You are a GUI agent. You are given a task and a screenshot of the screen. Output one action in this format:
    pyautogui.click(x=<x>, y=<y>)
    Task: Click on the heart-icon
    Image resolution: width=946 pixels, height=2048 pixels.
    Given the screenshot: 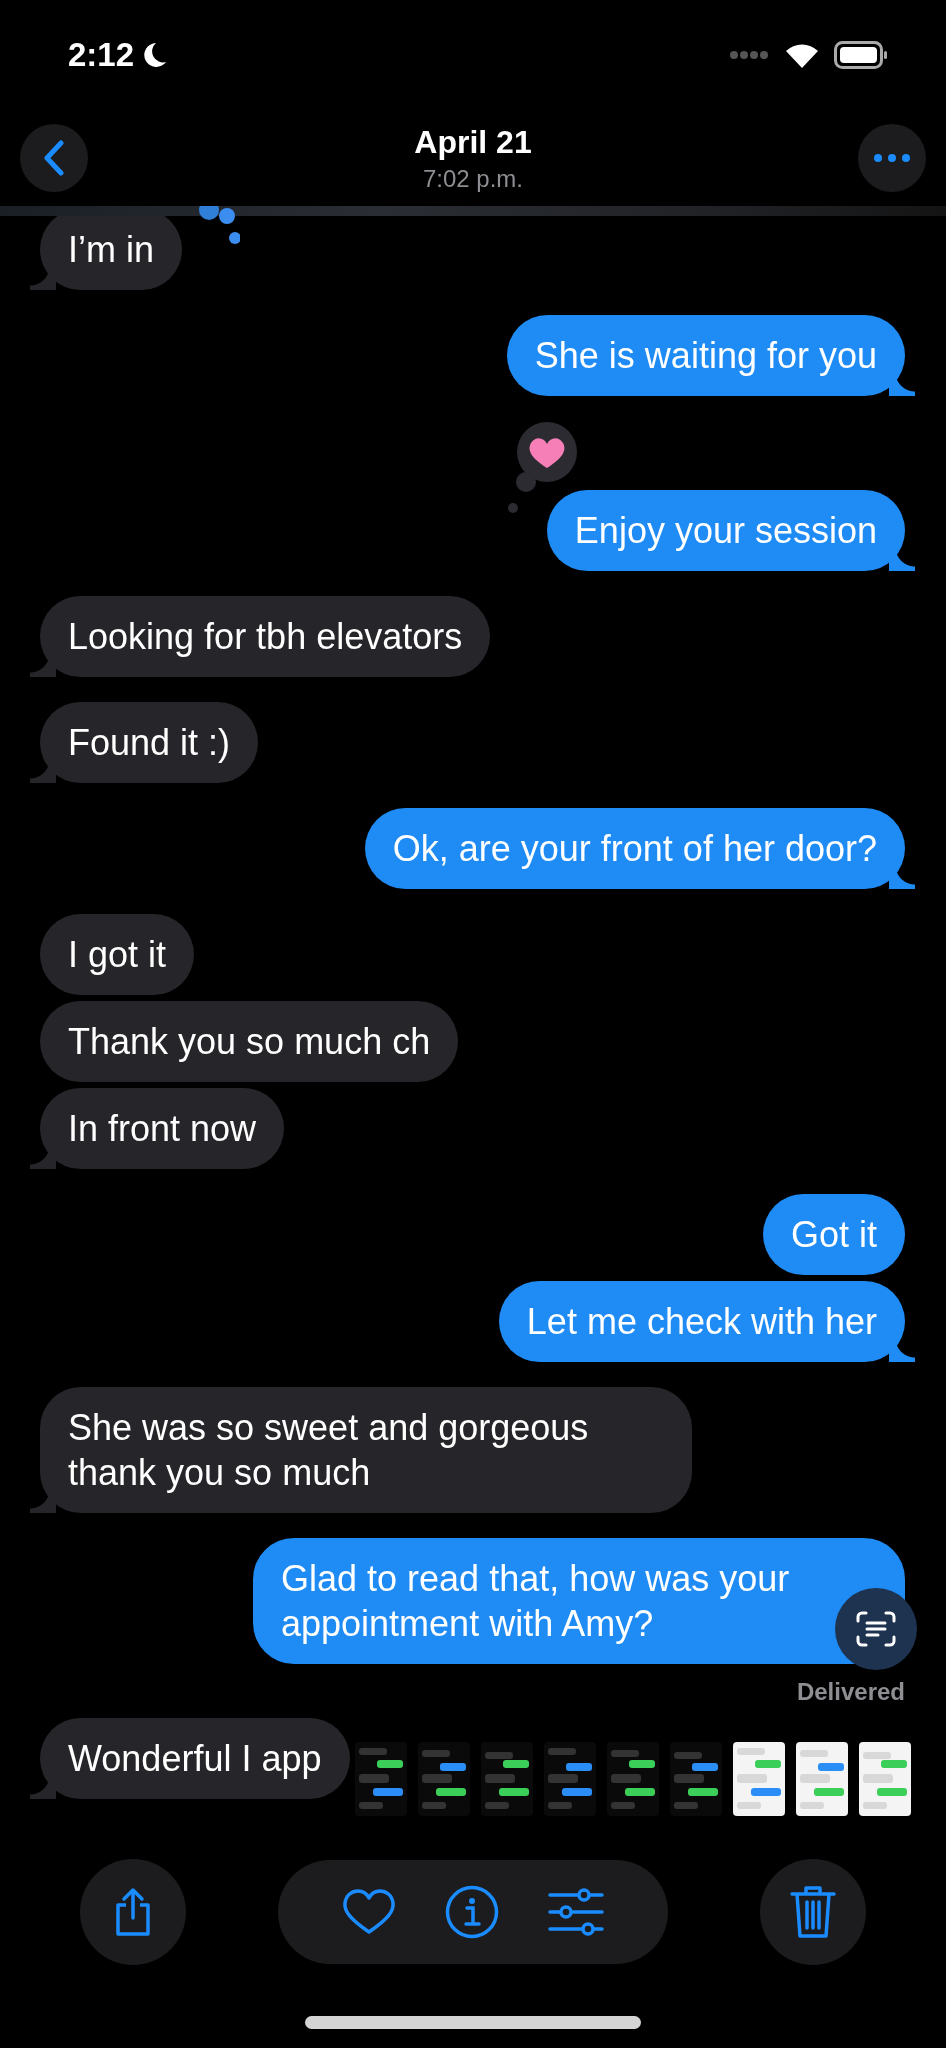 What is the action you would take?
    pyautogui.click(x=369, y=1912)
    